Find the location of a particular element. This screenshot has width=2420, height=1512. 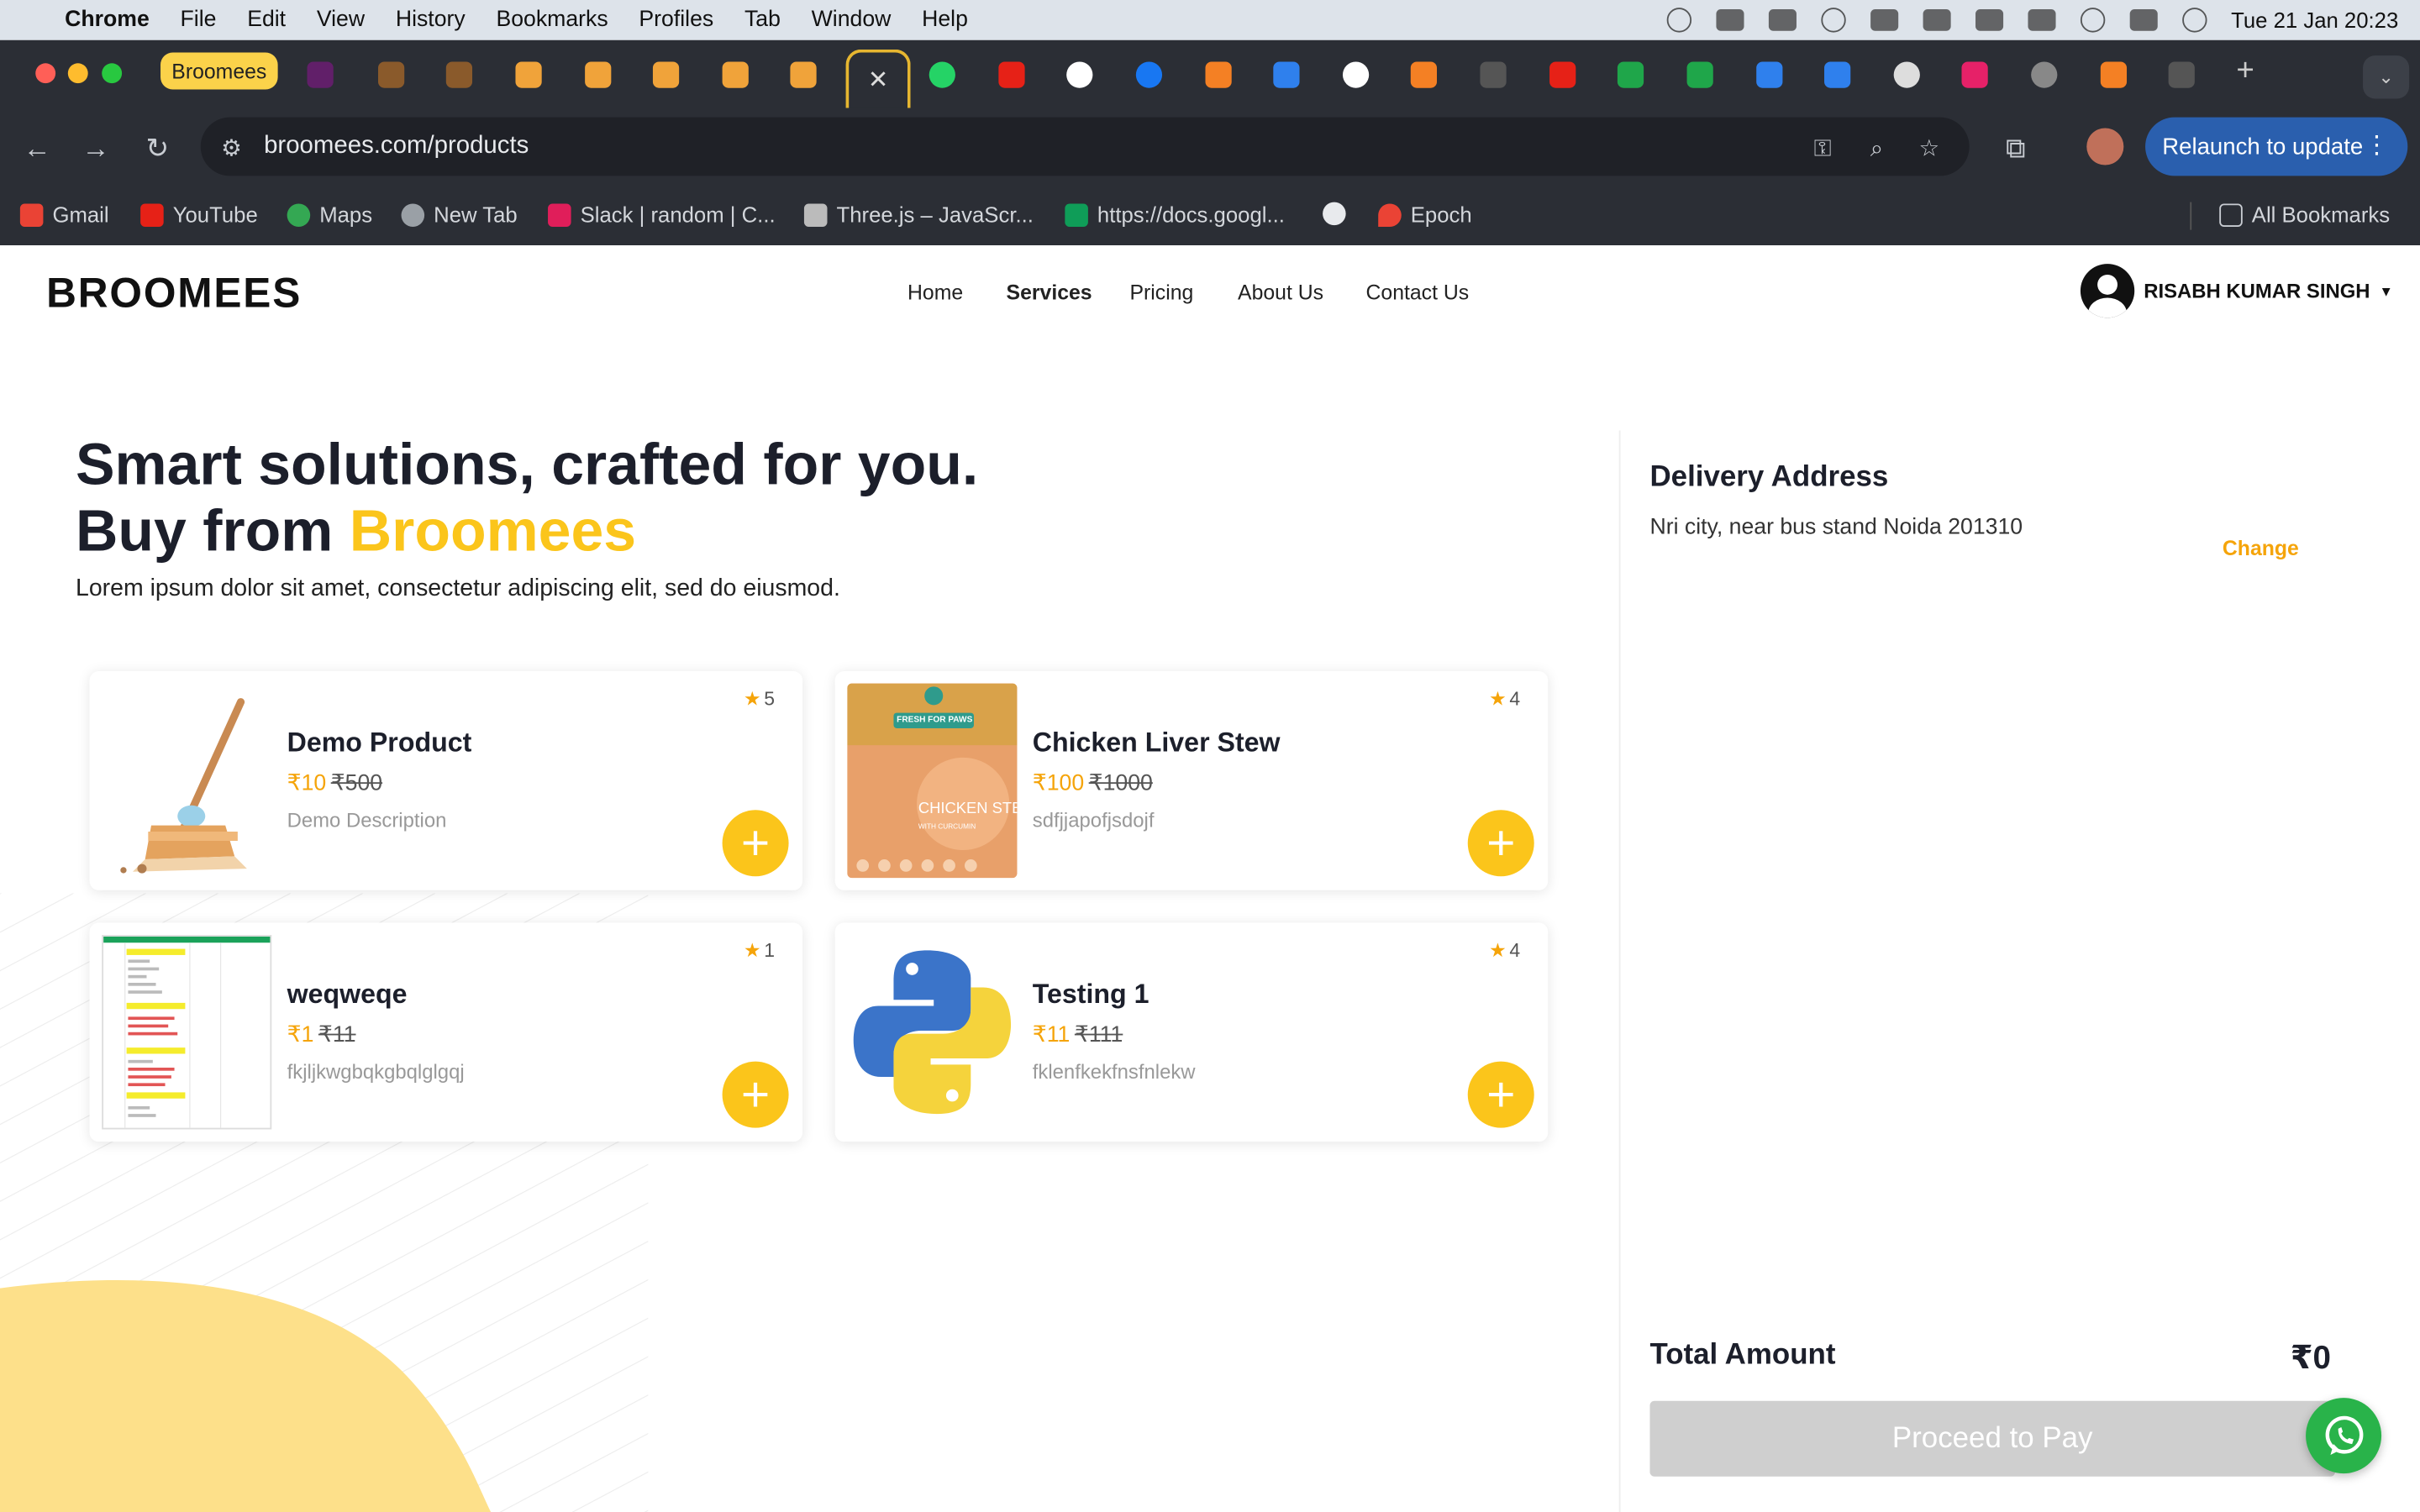

nav-pricing: Pricing is located at coordinates (1161, 292).